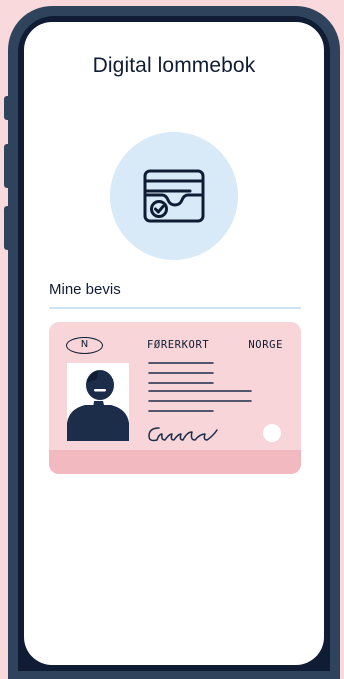 This screenshot has height=679, width=344. I want to click on wallet-hero, so click(174, 196).